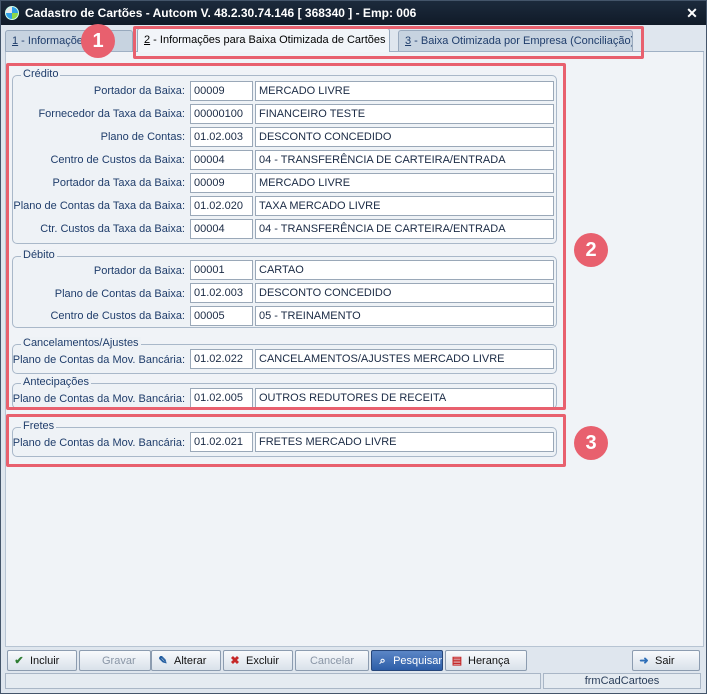  I want to click on close-icon: ✕, so click(692, 13).